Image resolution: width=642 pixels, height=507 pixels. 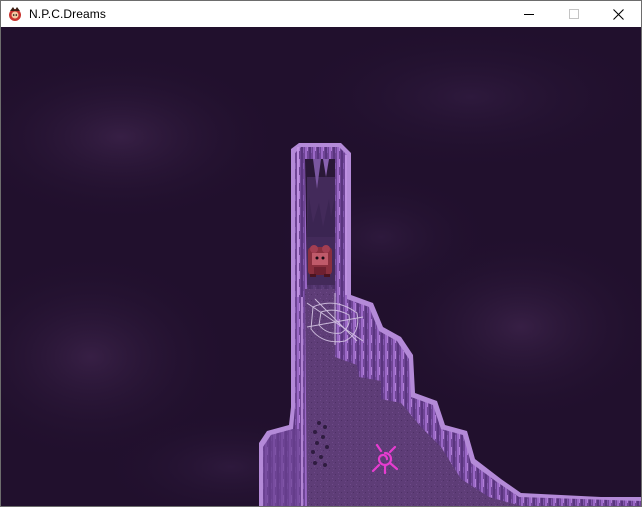 I want to click on app-icon, so click(x=15, y=14).